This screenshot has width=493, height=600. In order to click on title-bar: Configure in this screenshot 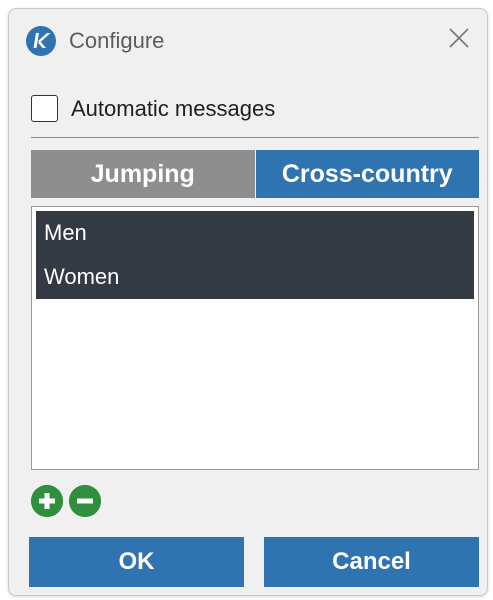, I will do `click(248, 40)`.